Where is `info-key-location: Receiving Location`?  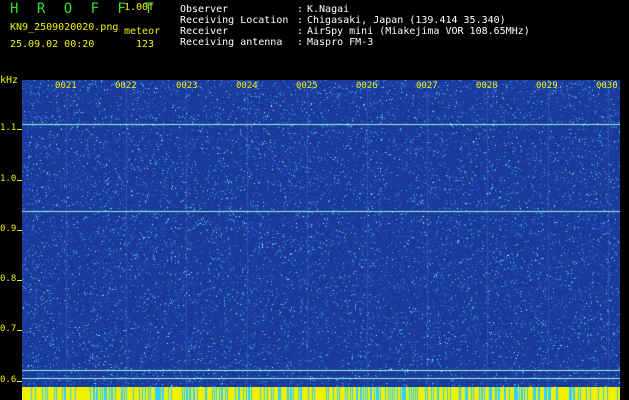
info-key-location: Receiving Location is located at coordinates (234, 20).